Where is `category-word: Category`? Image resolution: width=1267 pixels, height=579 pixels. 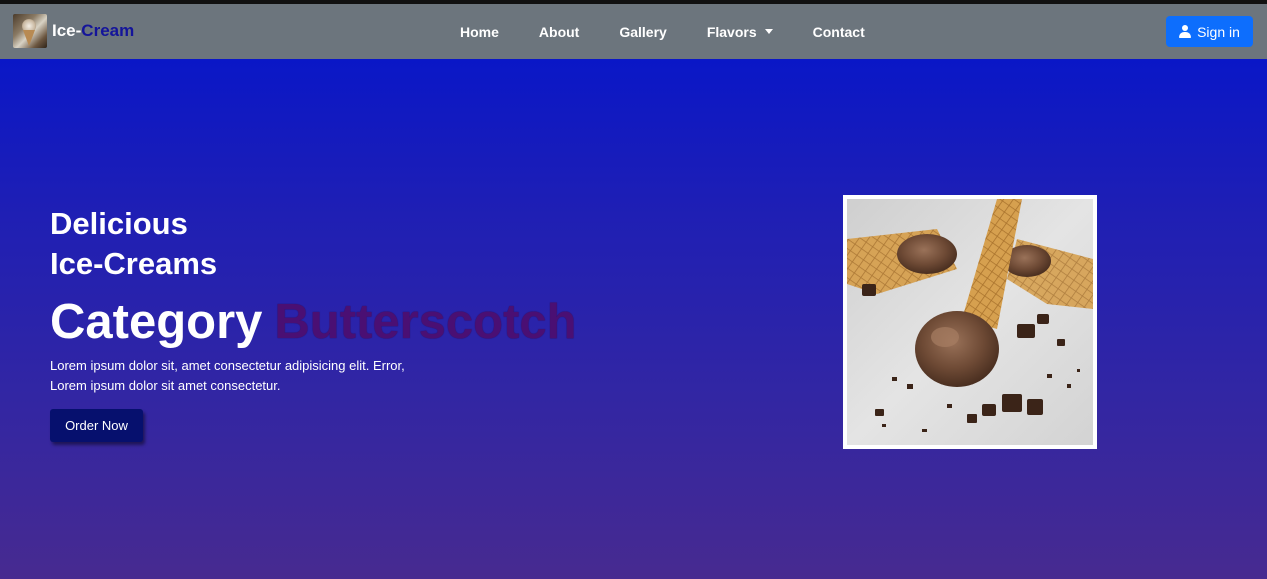 category-word: Category is located at coordinates (156, 322).